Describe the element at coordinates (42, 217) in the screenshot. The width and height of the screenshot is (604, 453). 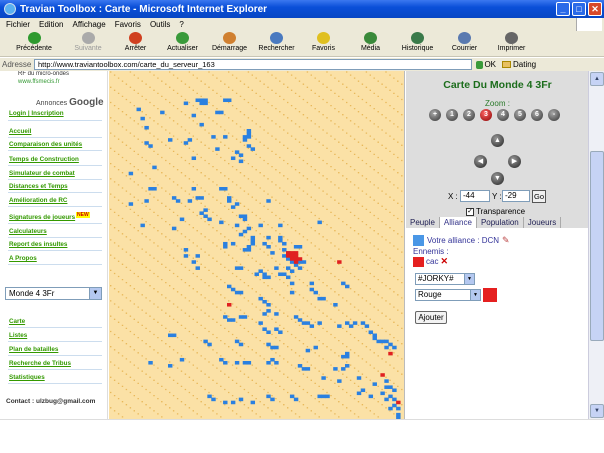
I see `sidebar-link-6: Signatures de joueurs` at that location.